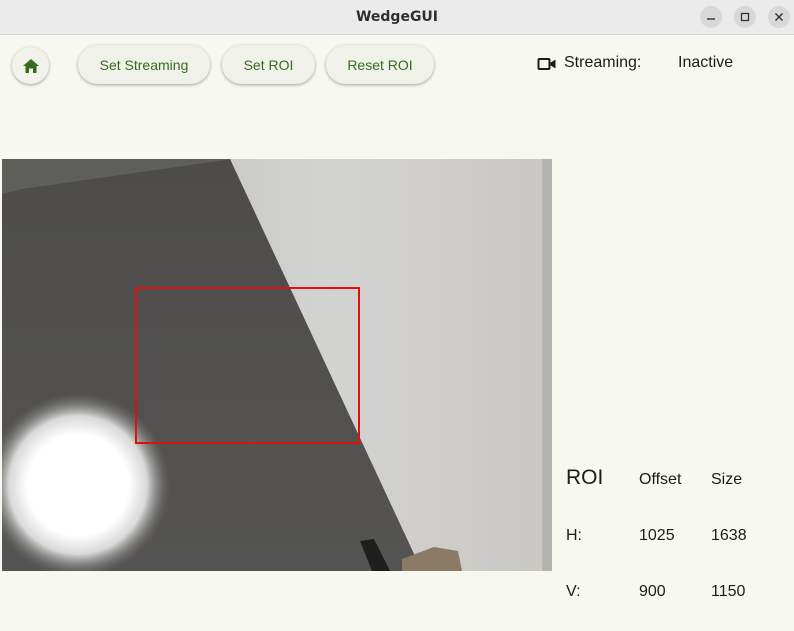 Image resolution: width=794 pixels, height=631 pixels. I want to click on minimize-button, so click(711, 17).